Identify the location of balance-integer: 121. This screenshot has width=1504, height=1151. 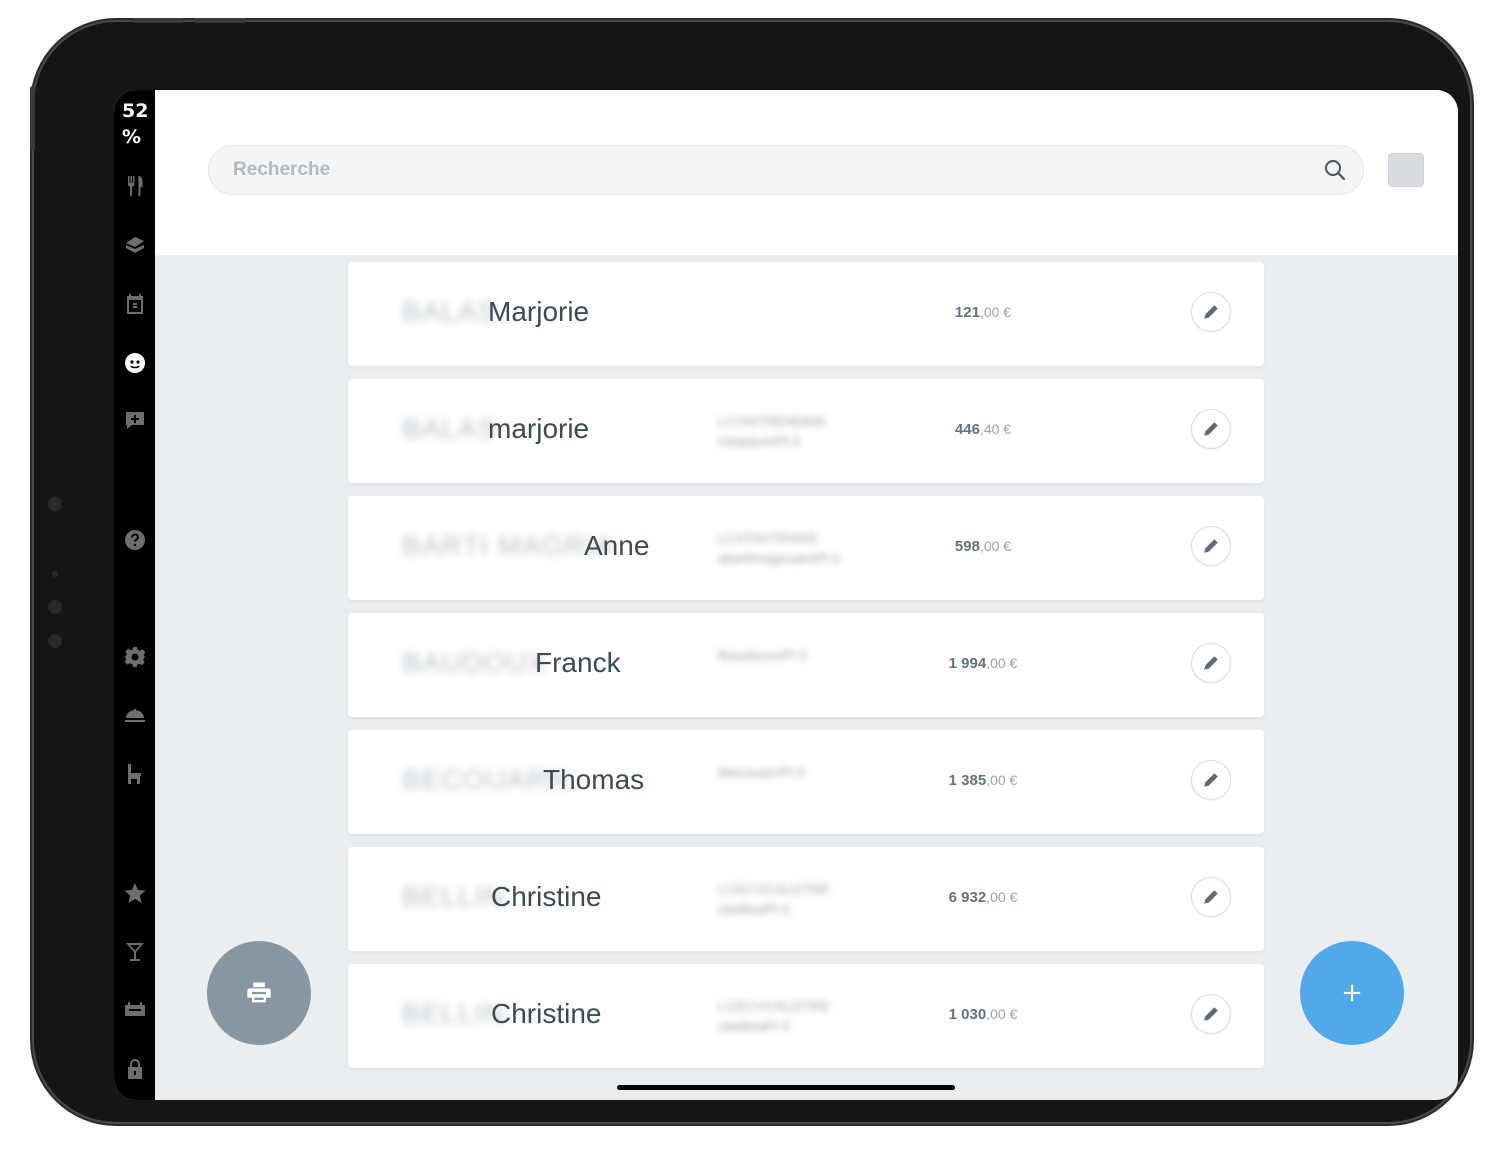
(967, 312).